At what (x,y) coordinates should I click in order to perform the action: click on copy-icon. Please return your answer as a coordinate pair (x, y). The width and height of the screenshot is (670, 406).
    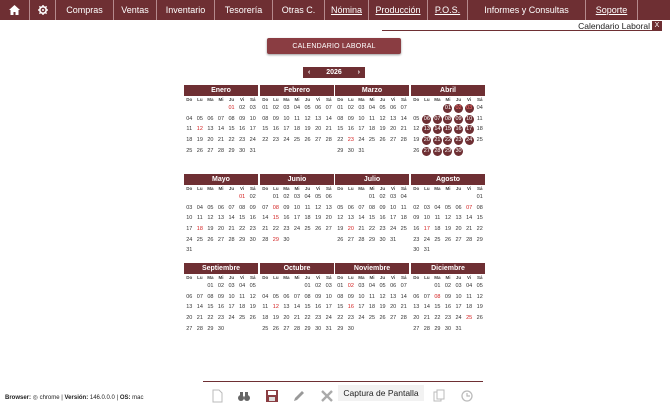
    Looking at the image, I should click on (439, 396).